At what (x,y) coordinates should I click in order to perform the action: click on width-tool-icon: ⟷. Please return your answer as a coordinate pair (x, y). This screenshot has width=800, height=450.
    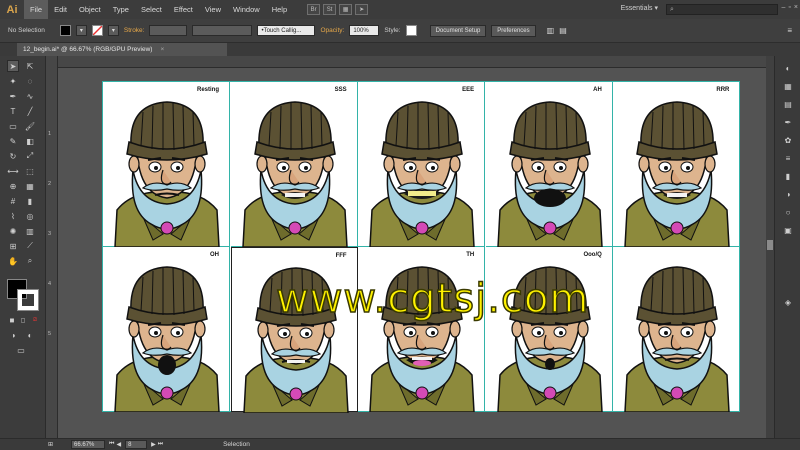
    Looking at the image, I should click on (13, 171).